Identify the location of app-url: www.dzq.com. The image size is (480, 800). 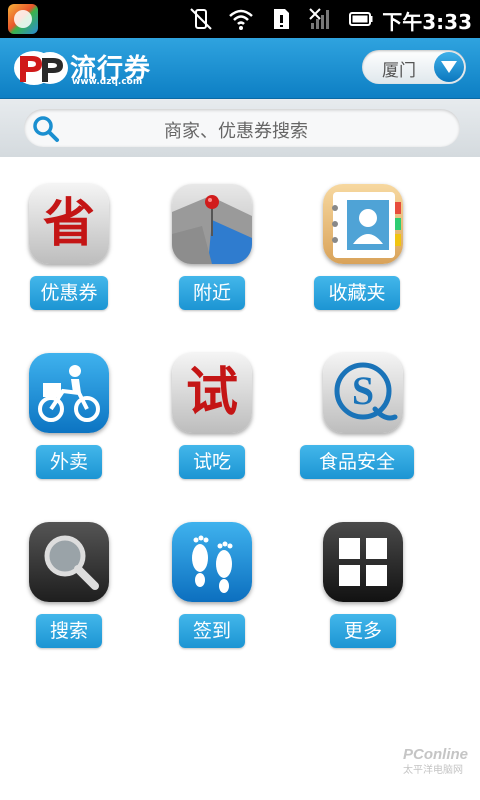
(107, 82).